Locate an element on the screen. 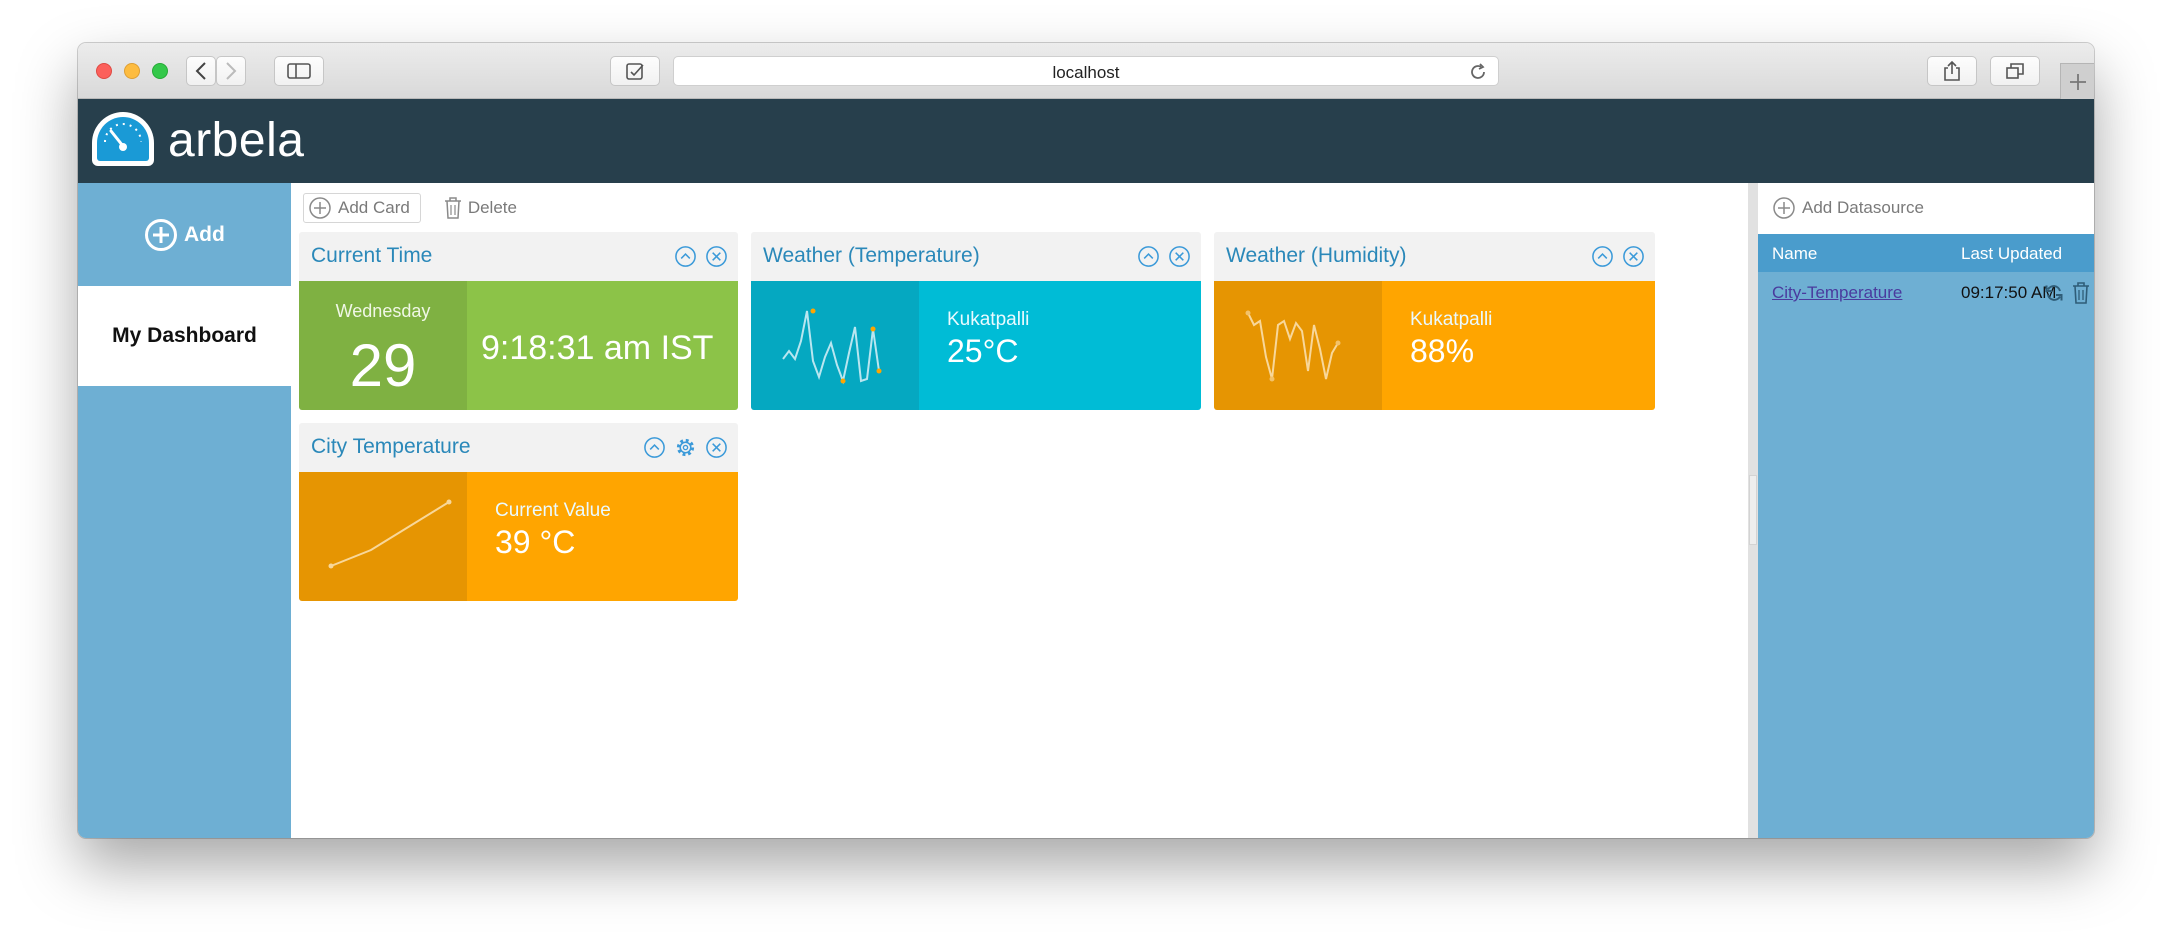 Image resolution: width=2172 pixels, height=950 pixels. gear-icon is located at coordinates (685, 447).